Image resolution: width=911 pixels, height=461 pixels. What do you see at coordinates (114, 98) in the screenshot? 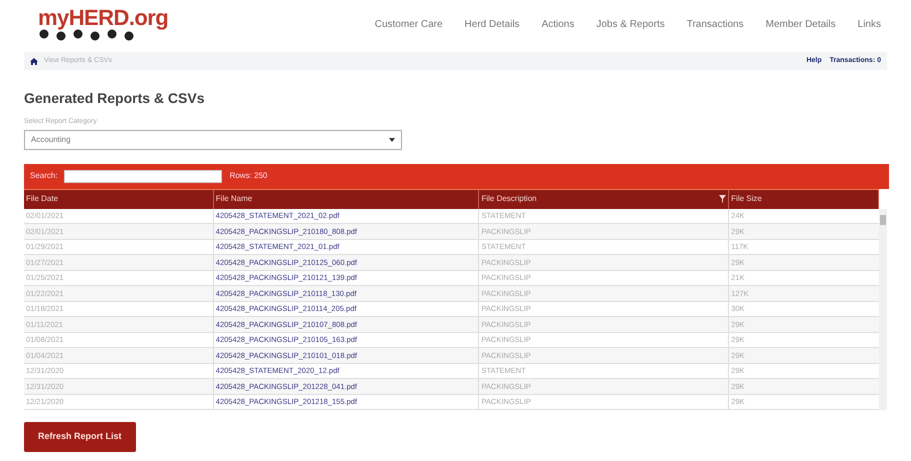
I see `page-title: Generated Reports & CSVs` at bounding box center [114, 98].